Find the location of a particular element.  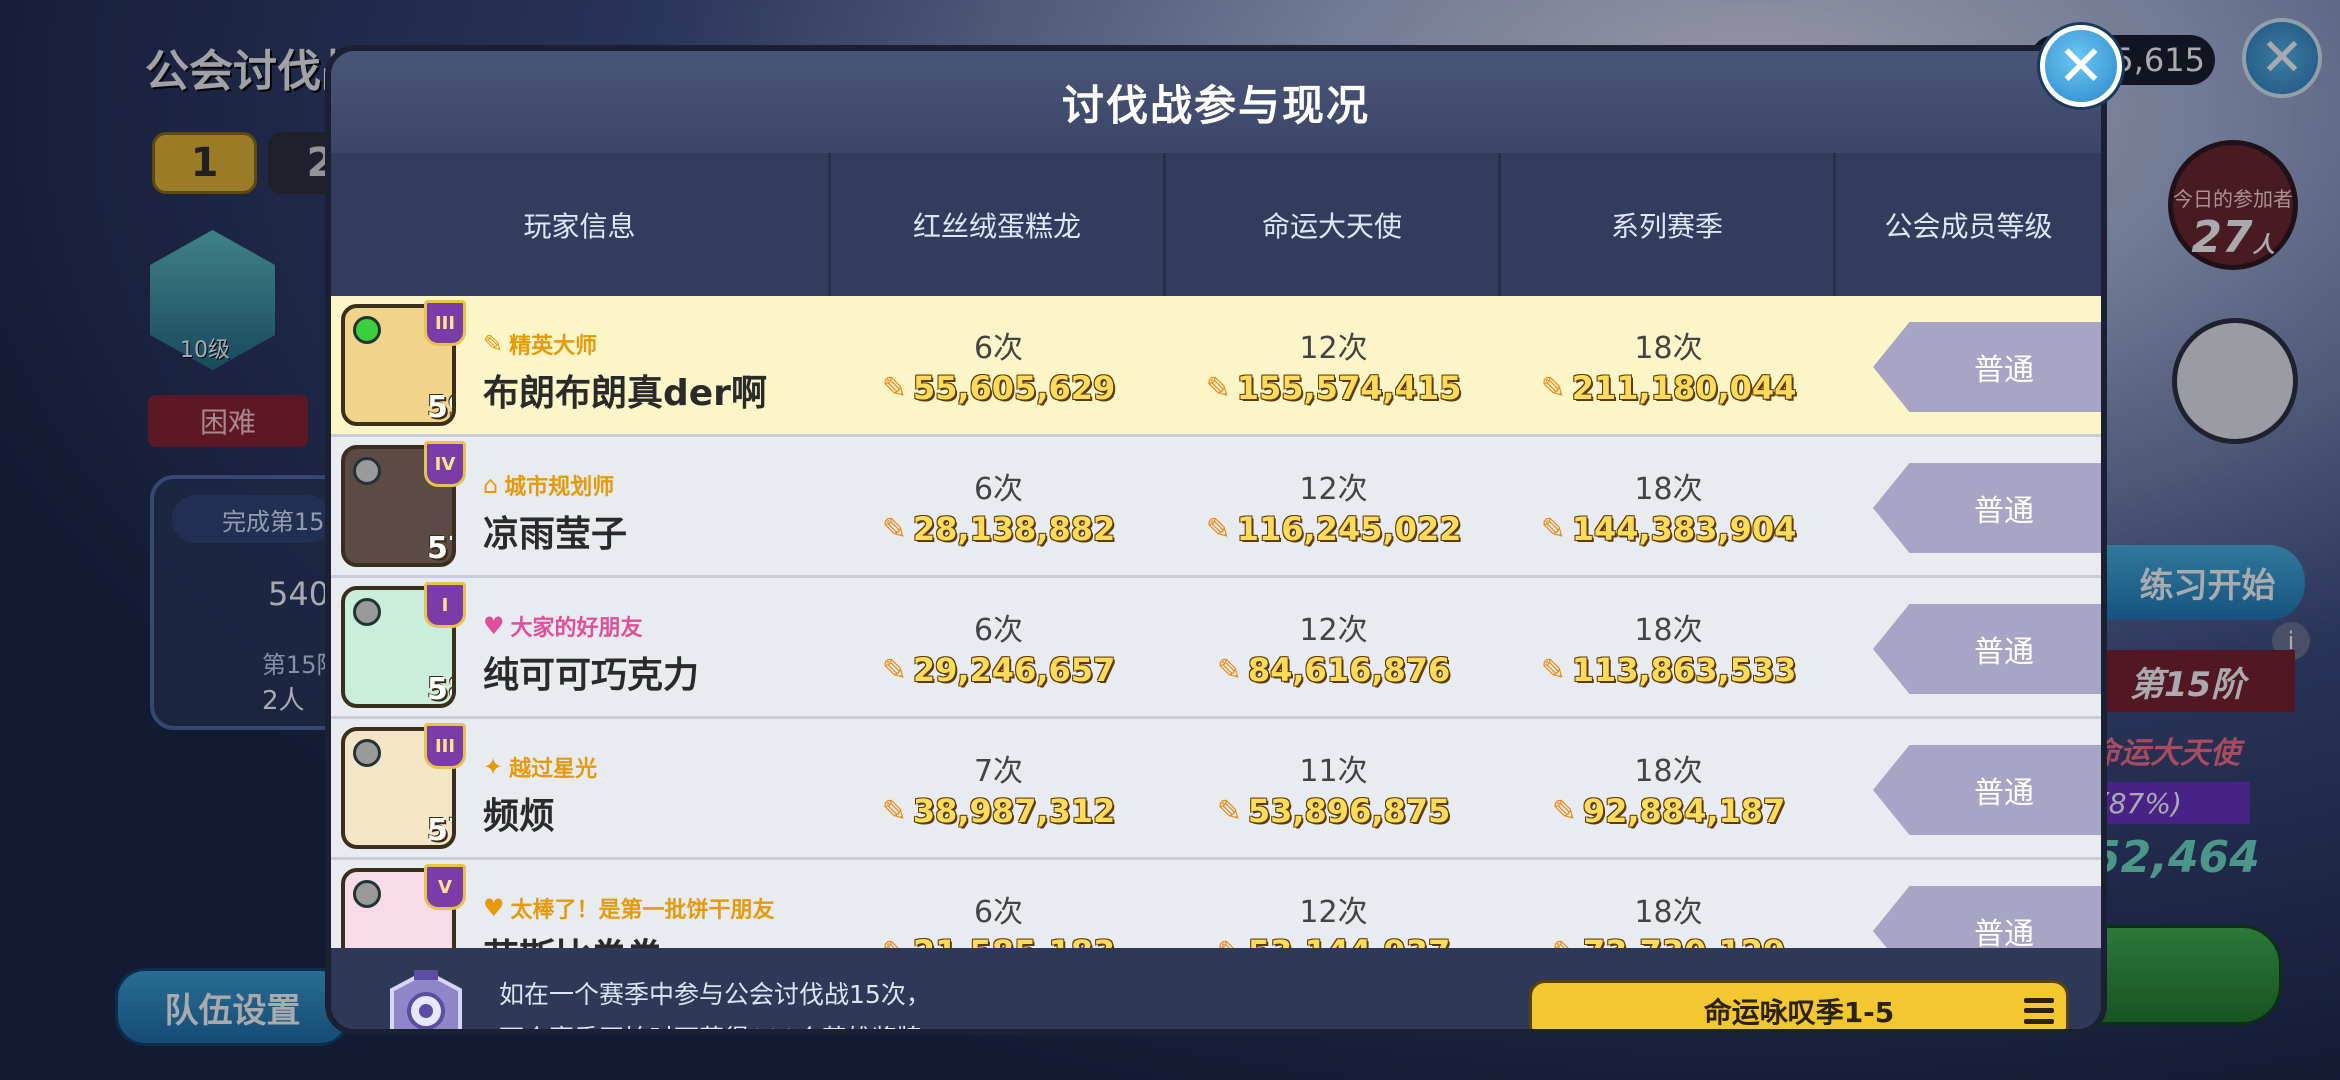

player-name: 布朗布朗真der啊 is located at coordinates (625, 393).